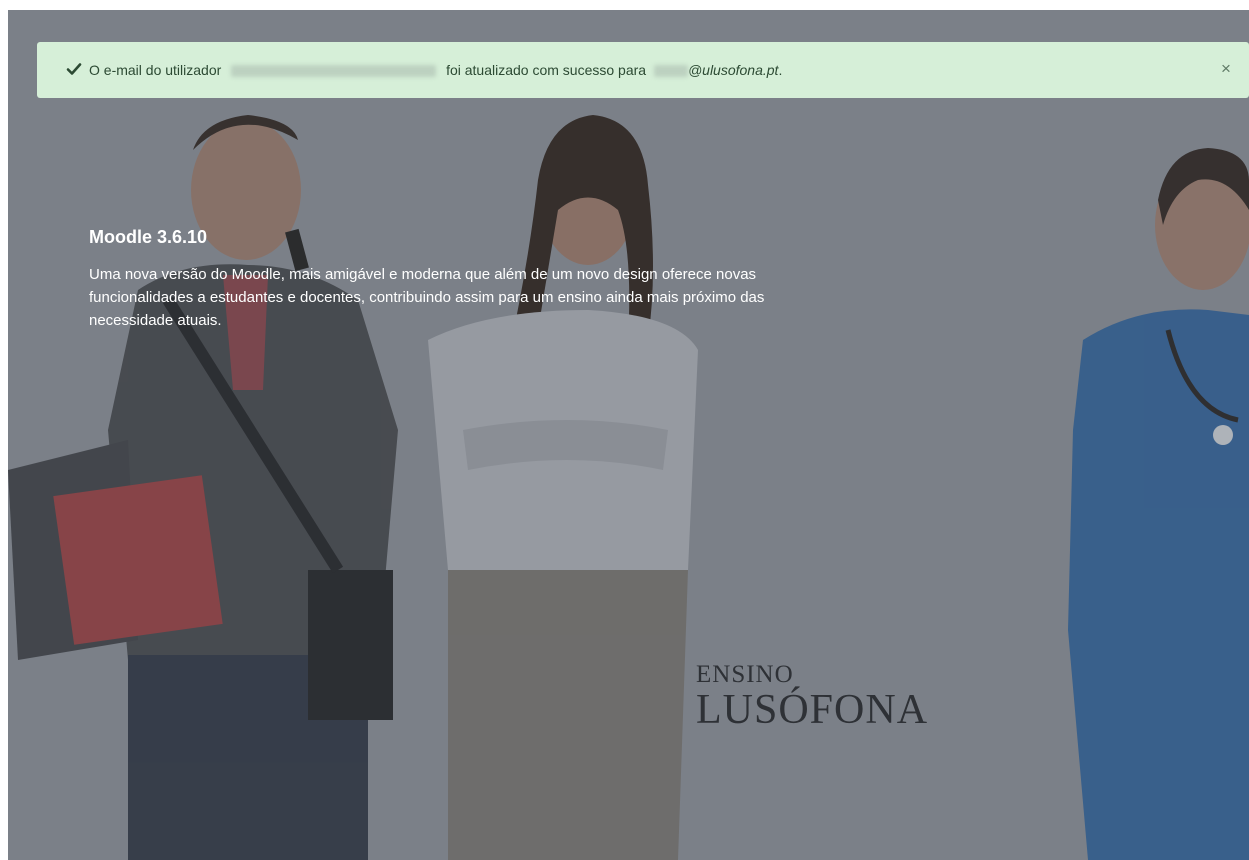 Image resolution: width=1249 pixels, height=860 pixels. What do you see at coordinates (546, 70) in the screenshot?
I see `alert-middle: foi atualizado com sucesso para` at bounding box center [546, 70].